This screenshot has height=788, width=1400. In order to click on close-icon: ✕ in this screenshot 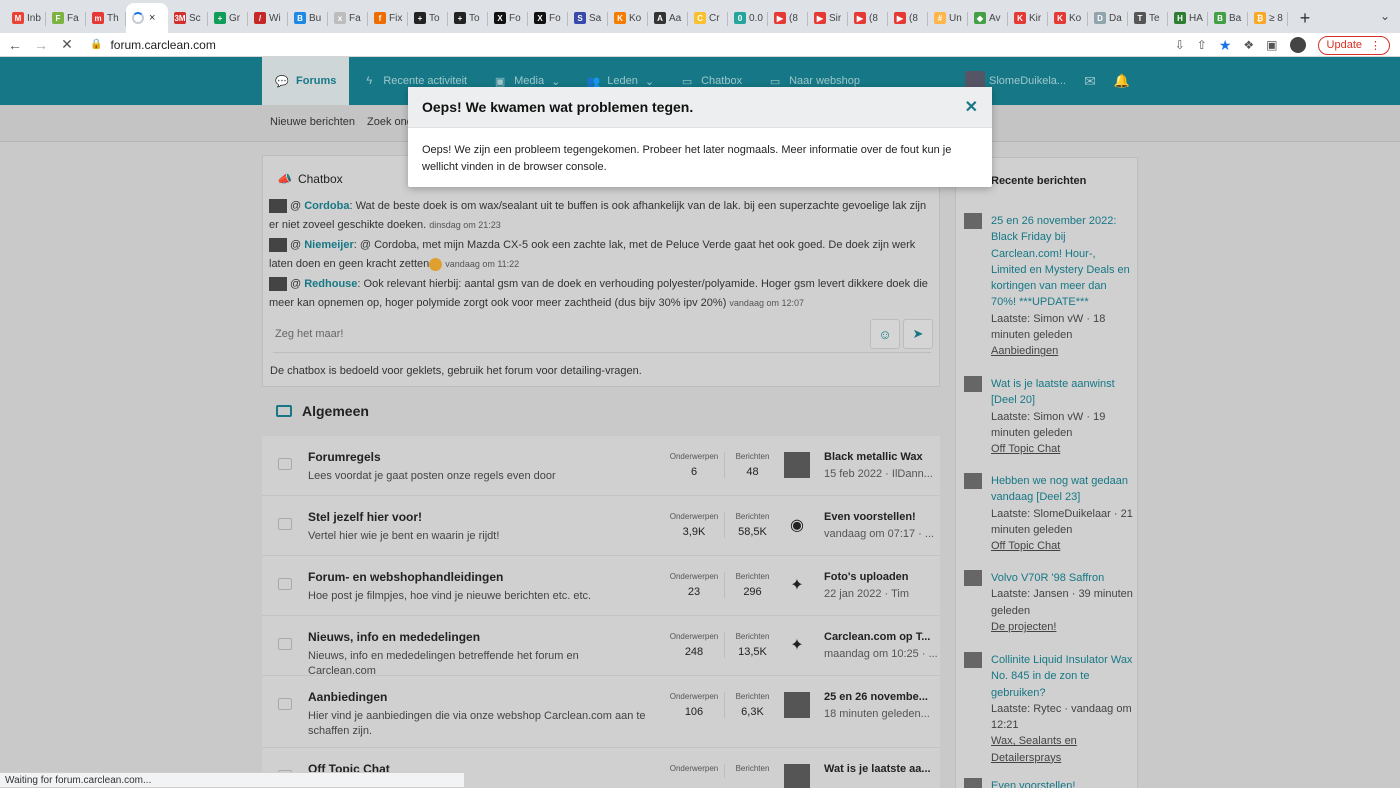, I will do `click(971, 107)`.